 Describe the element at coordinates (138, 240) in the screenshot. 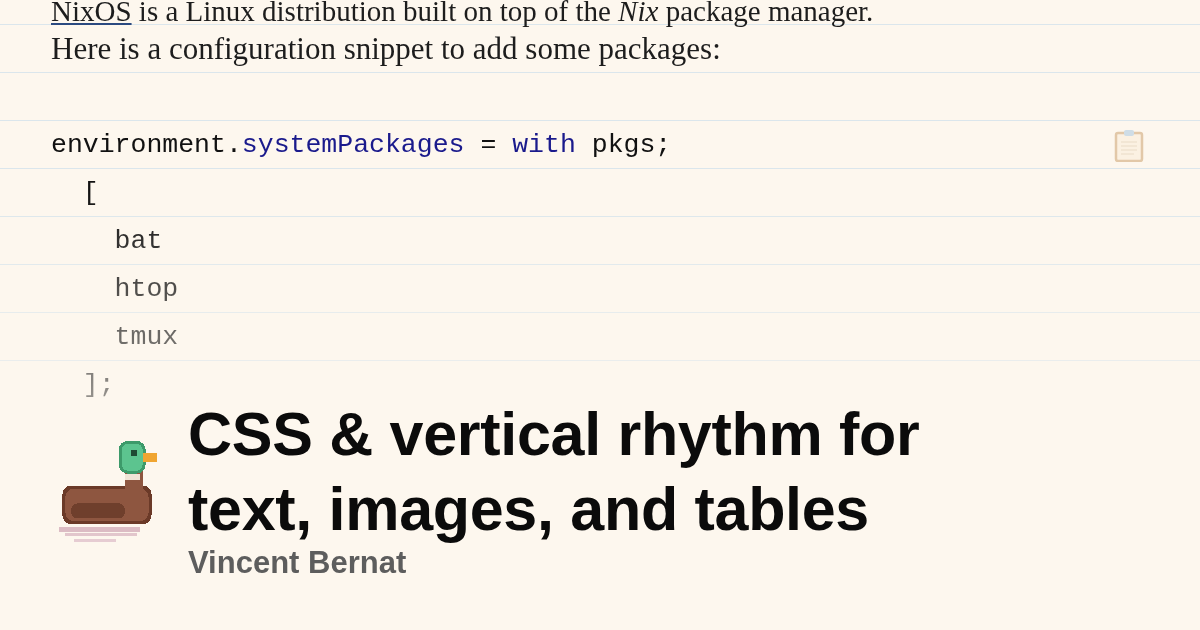

I see `code-line: bat` at that location.